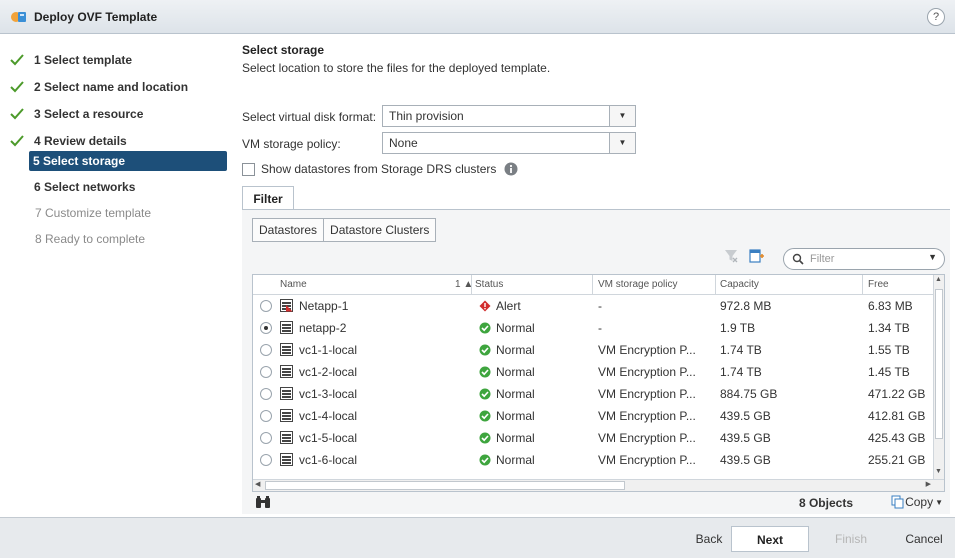 Image resolution: width=955 pixels, height=558 pixels. What do you see at coordinates (286, 371) in the screenshot?
I see `datastore-icon` at bounding box center [286, 371].